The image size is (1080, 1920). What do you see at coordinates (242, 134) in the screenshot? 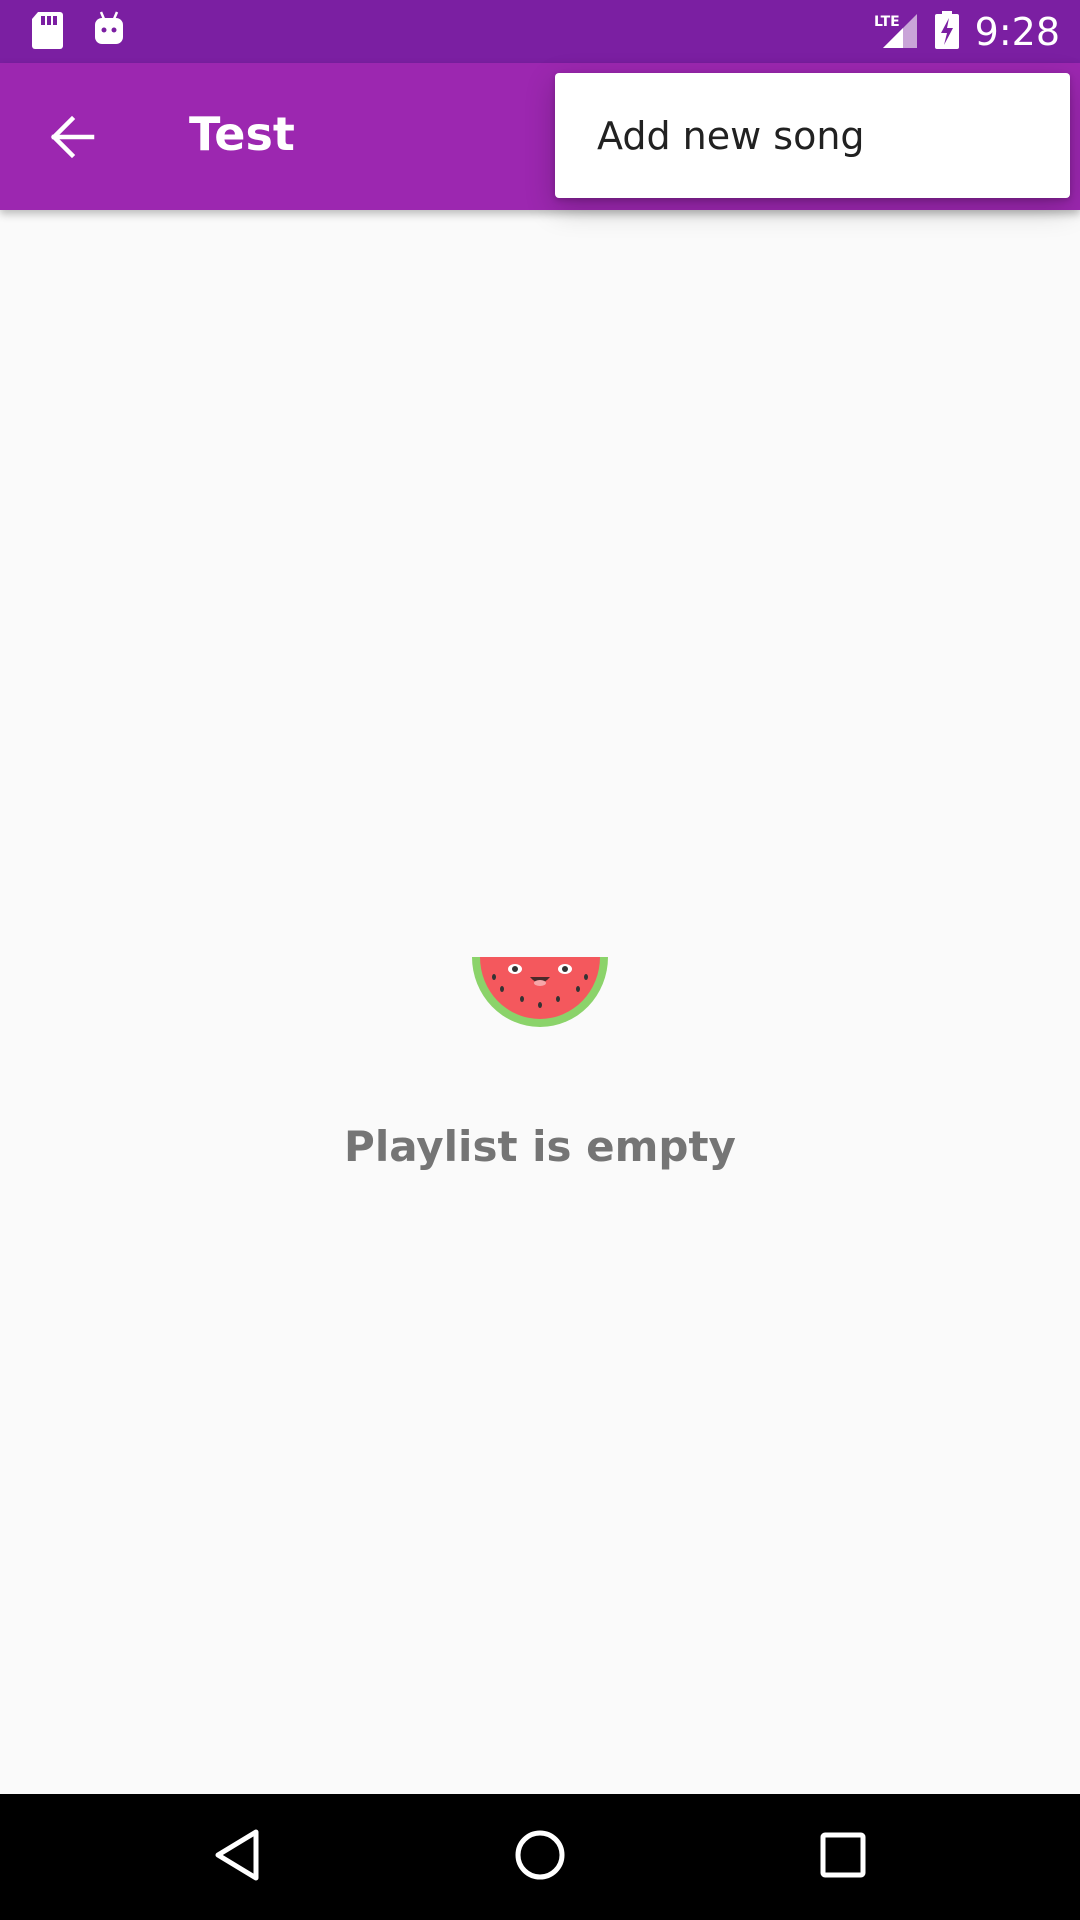
I see `page-title: Test` at bounding box center [242, 134].